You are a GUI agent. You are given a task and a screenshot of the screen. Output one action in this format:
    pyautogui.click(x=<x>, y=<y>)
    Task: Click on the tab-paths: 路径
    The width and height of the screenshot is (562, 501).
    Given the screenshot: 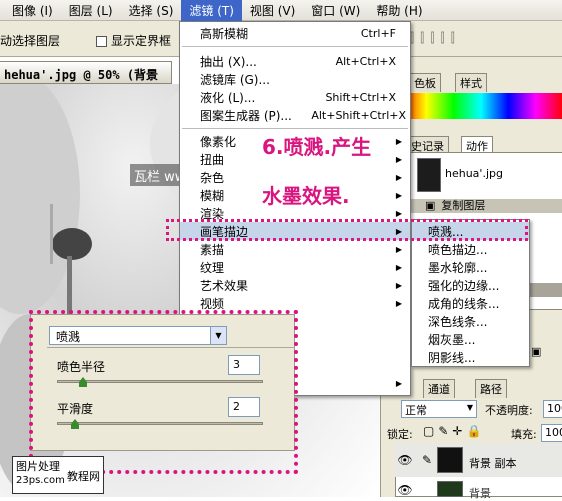 What is the action you would take?
    pyautogui.click(x=491, y=388)
    